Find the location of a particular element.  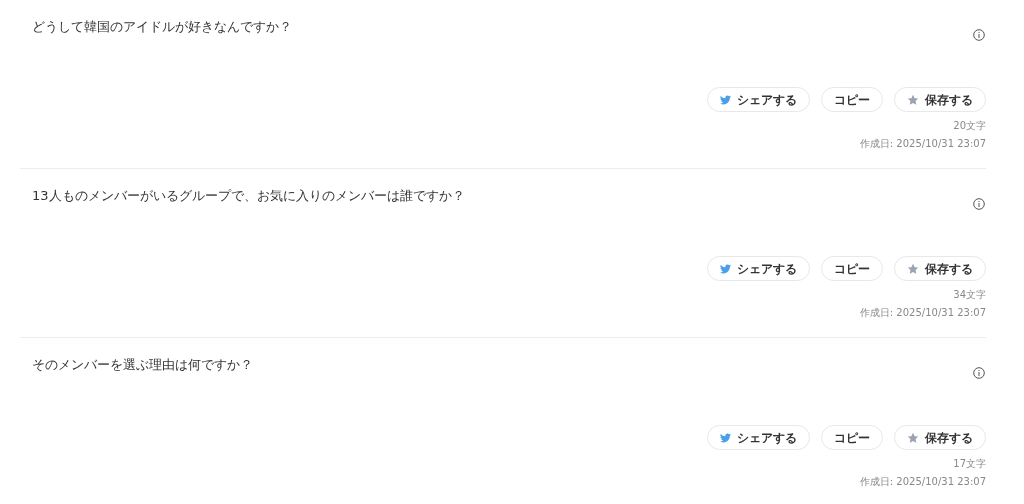

question-text: そのメンバーを選ぶ理由は何ですか？ is located at coordinates (142, 365).